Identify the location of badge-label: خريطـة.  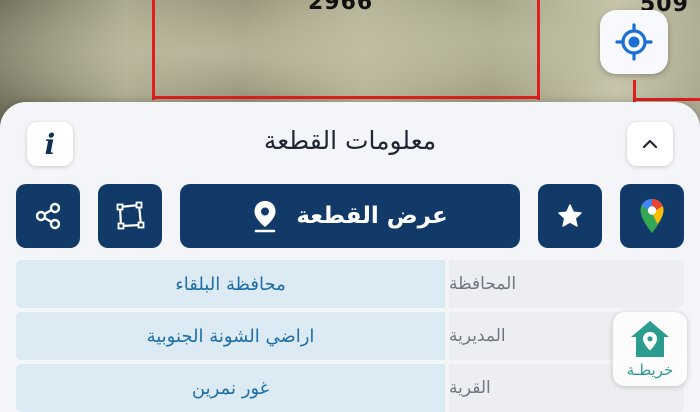
(650, 370).